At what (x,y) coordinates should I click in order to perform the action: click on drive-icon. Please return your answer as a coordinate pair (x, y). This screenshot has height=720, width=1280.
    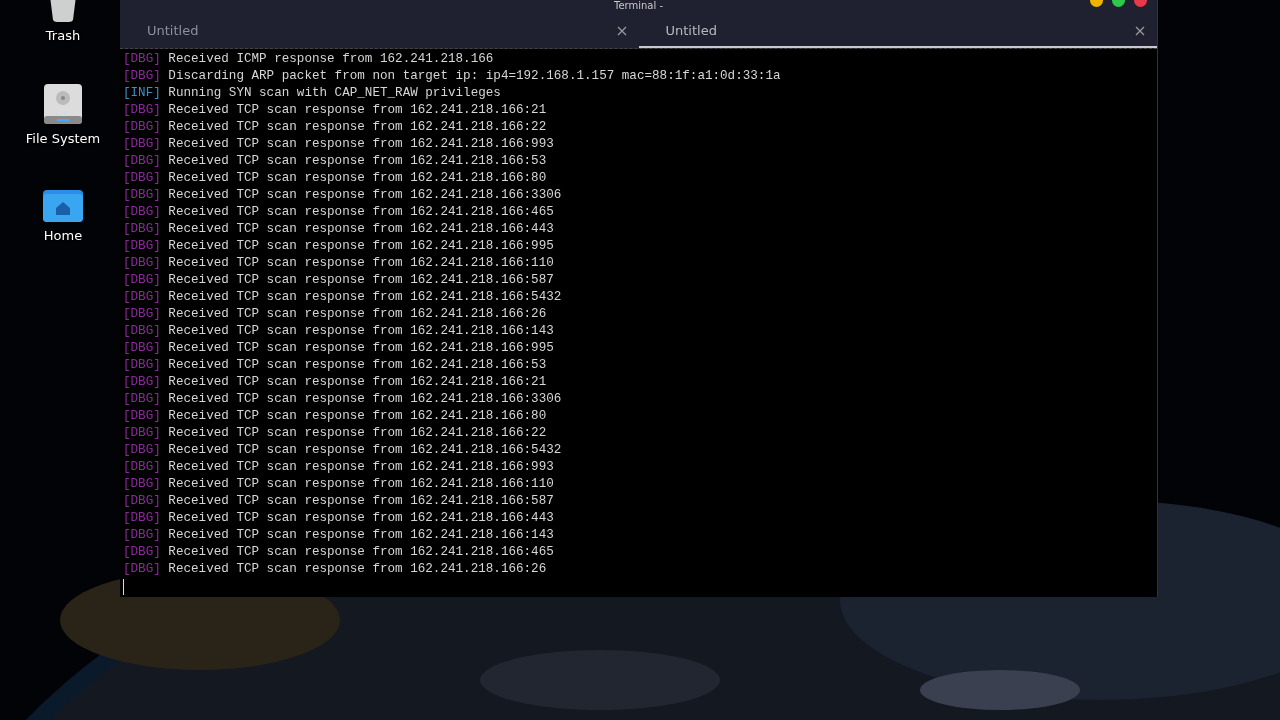
    Looking at the image, I should click on (63, 104).